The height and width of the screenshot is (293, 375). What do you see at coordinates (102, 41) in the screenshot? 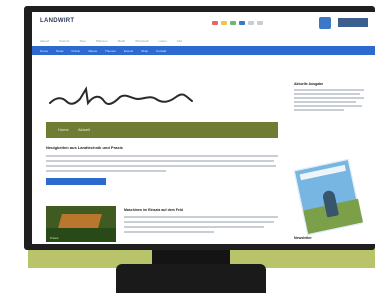
I see `subnav-item: Pflanzen` at bounding box center [102, 41].